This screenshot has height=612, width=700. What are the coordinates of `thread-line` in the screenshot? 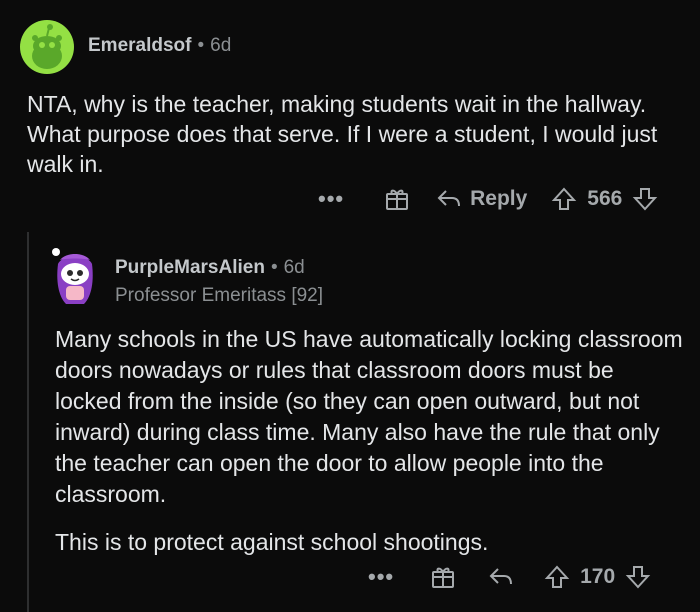 It's located at (28, 422).